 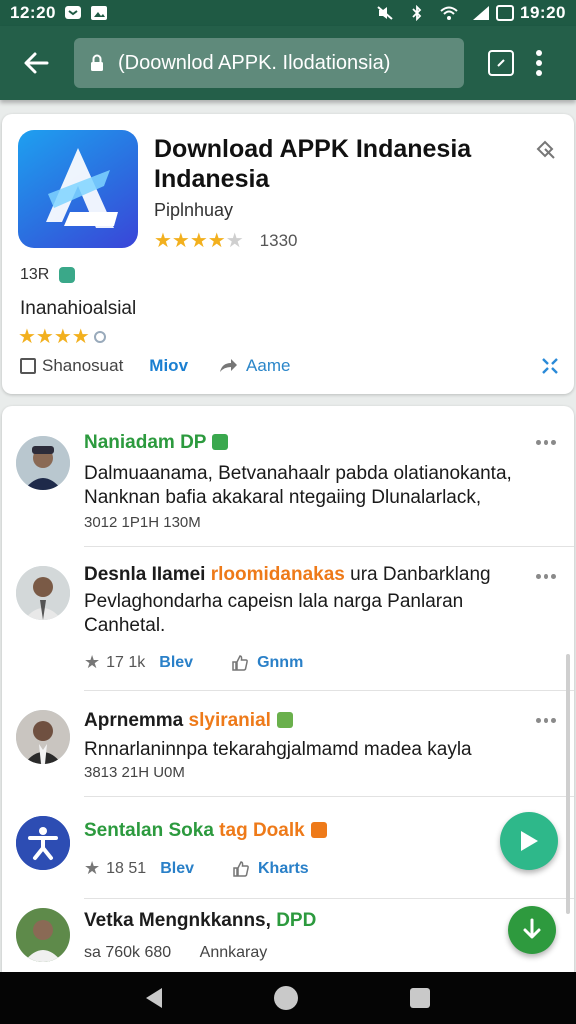 I want to click on status-time: 12:20, so click(x=33, y=12).